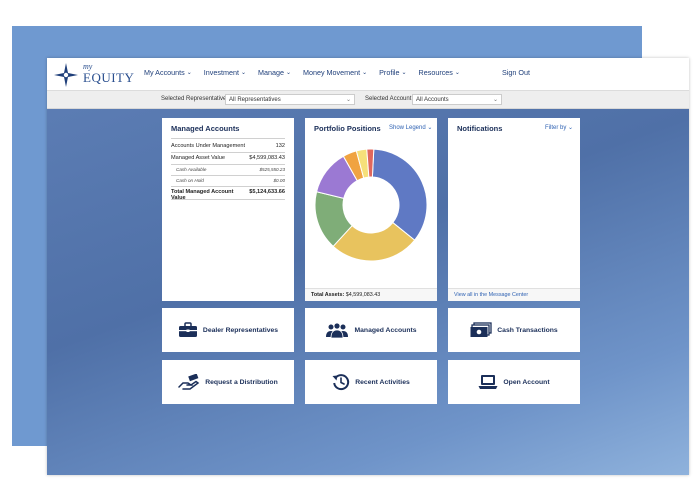 The image size is (700, 500). I want to click on app-logo: my EQUITY, so click(93, 75).